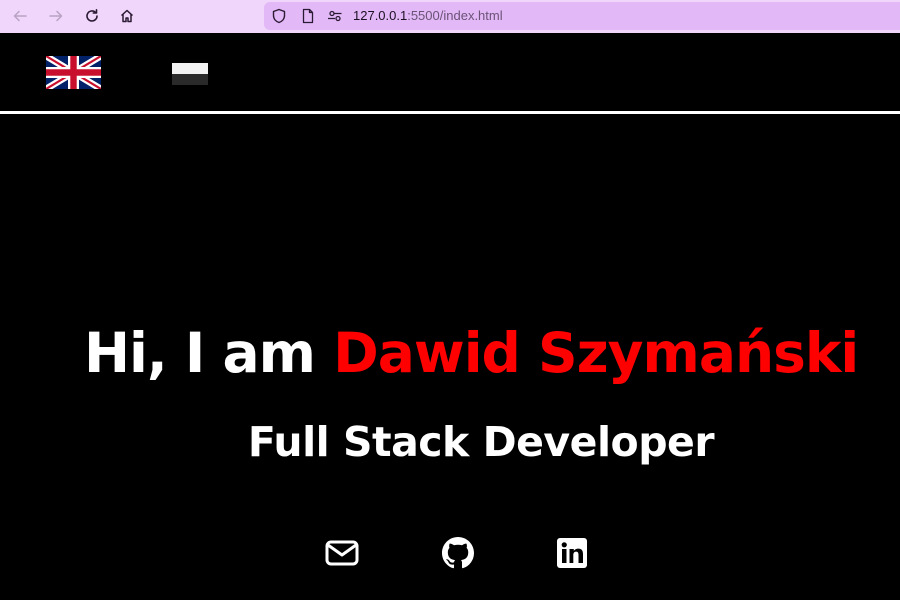 The height and width of the screenshot is (600, 900). Describe the element at coordinates (279, 16) in the screenshot. I see `shield-icon` at that location.